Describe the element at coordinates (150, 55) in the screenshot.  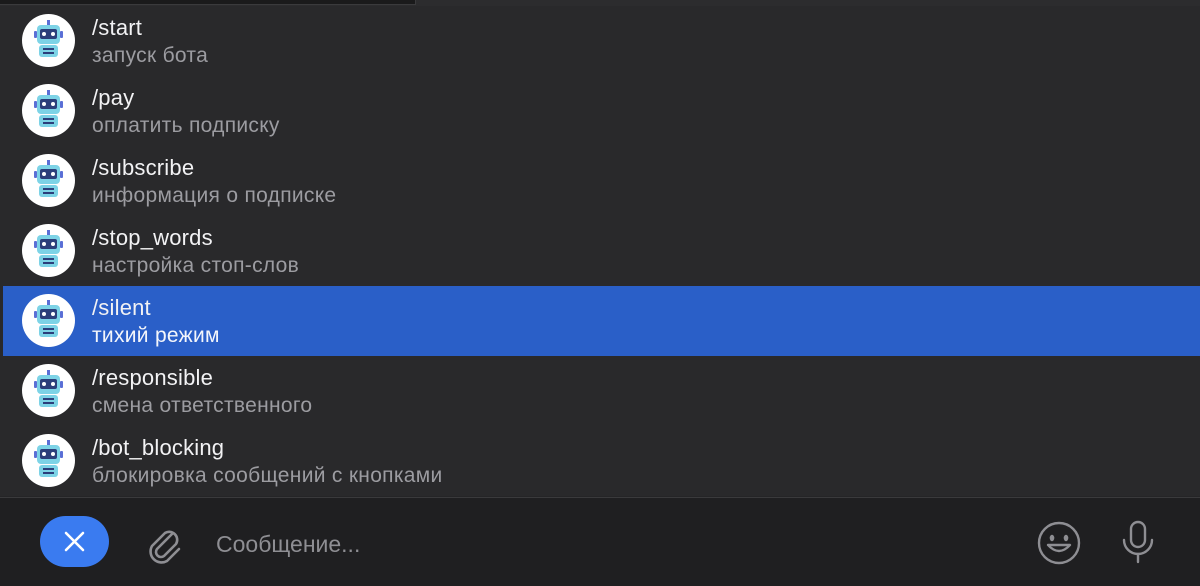
I see `command-description: запуск бота` at that location.